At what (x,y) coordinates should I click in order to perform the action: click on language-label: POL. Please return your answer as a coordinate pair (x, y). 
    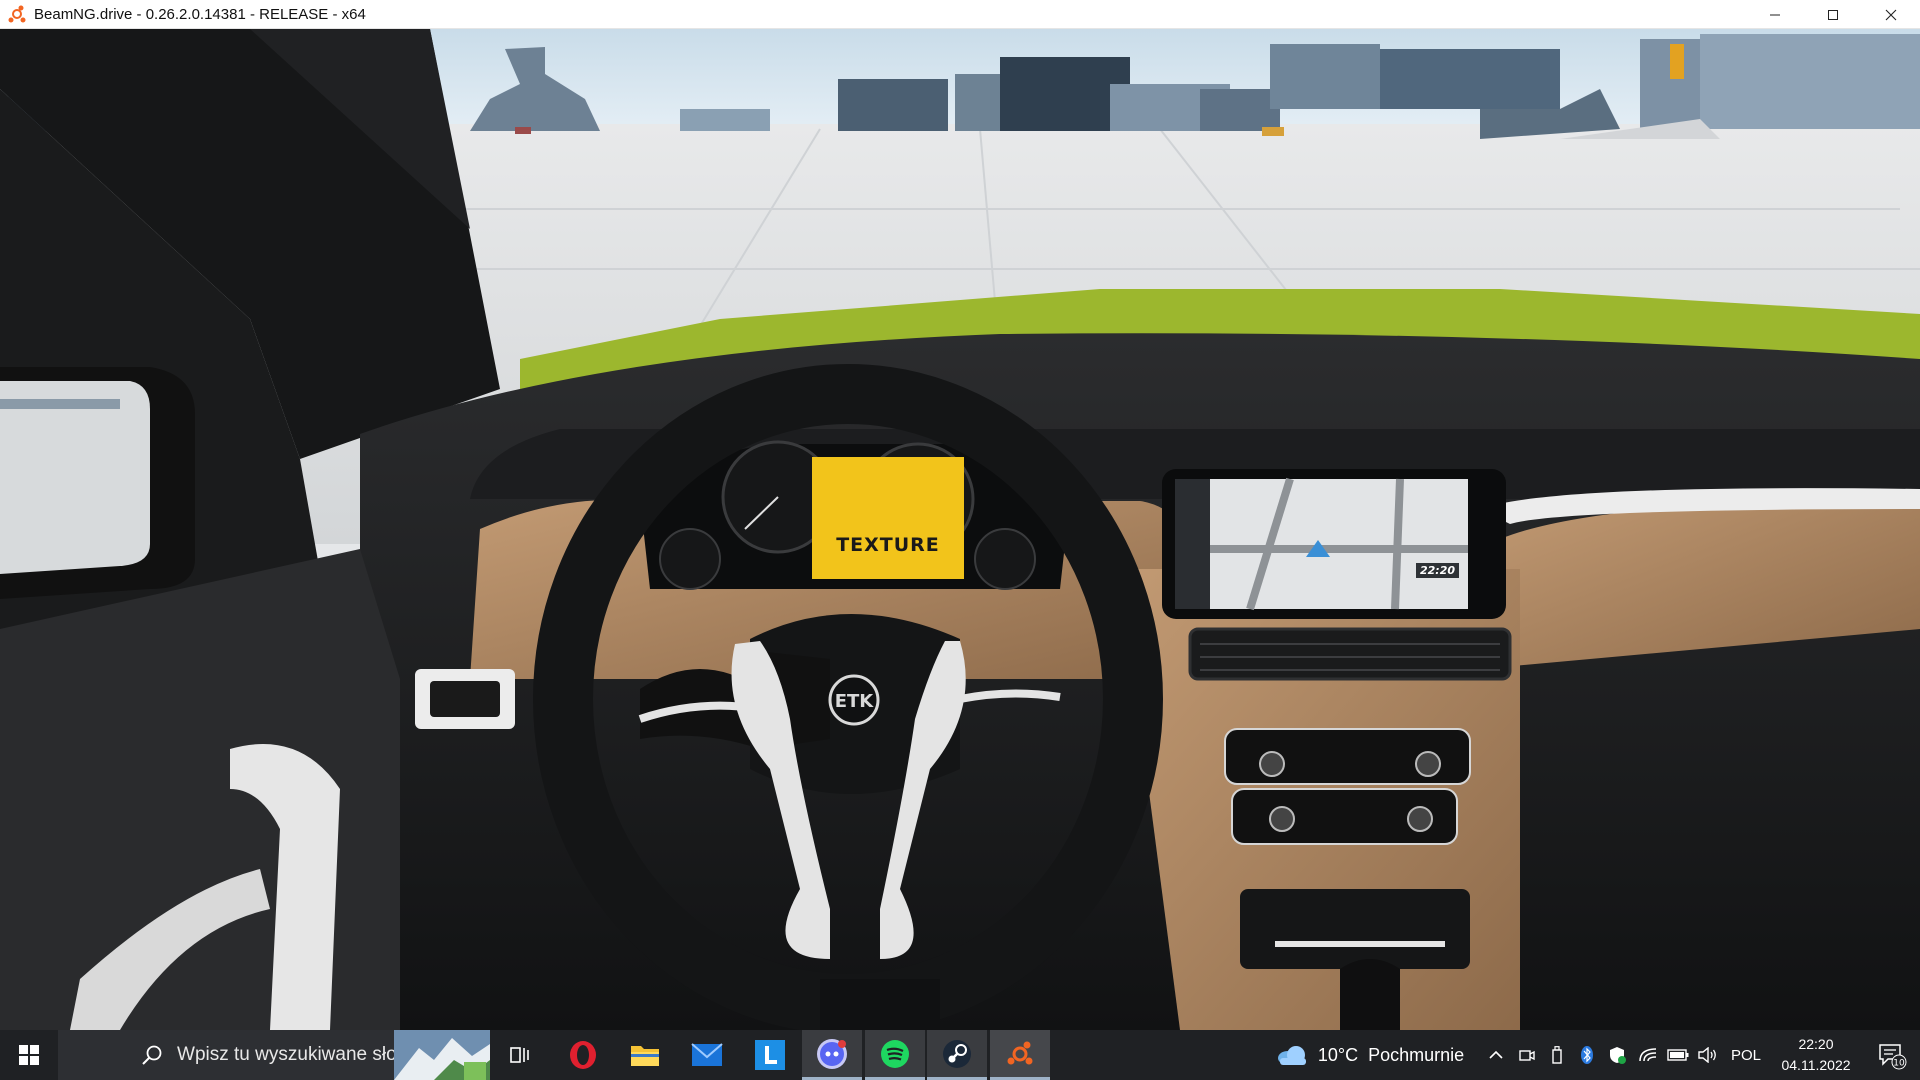
    Looking at the image, I should click on (1745, 1055).